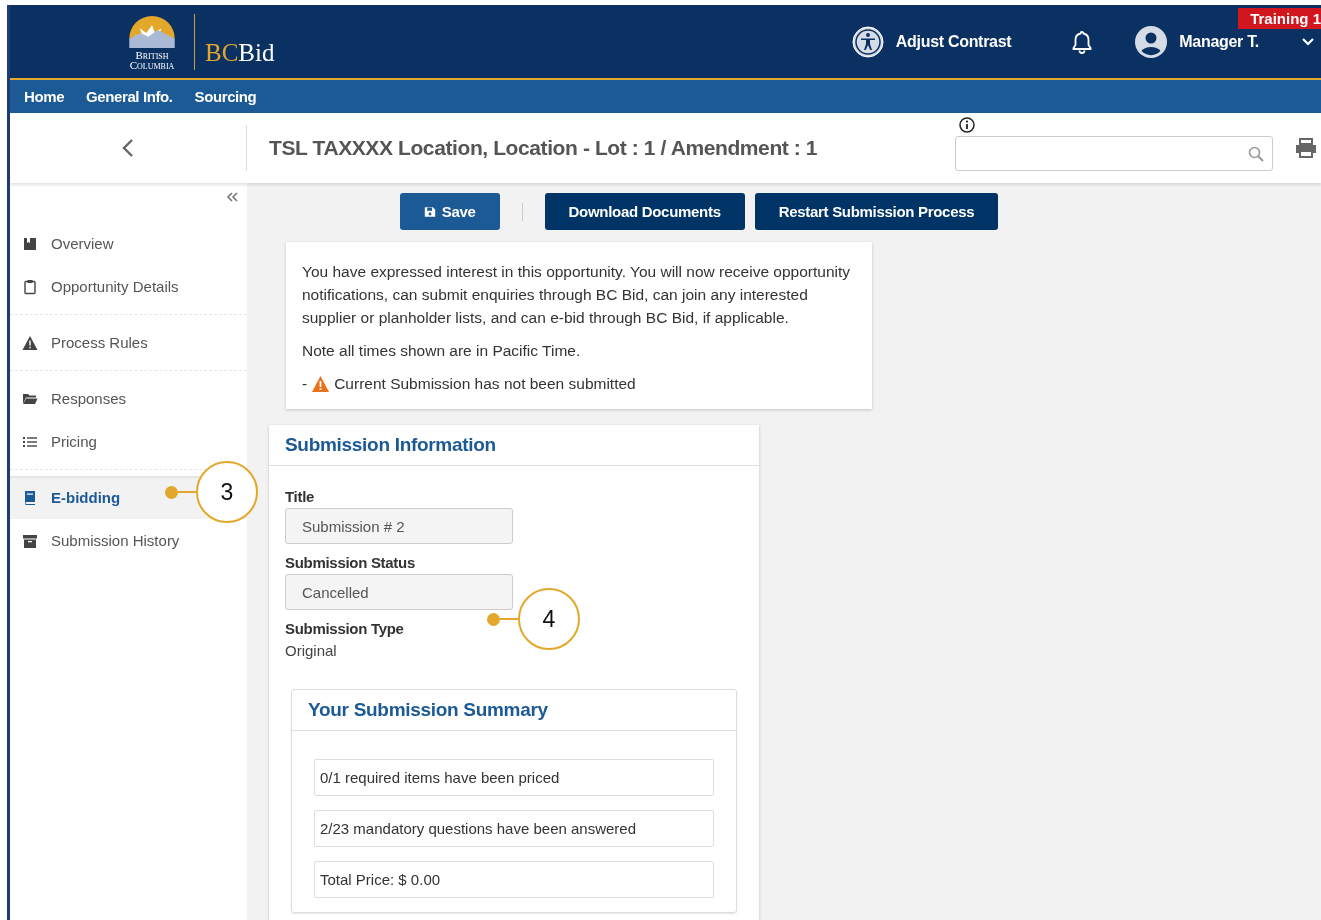  I want to click on field-label: Submission Type, so click(345, 628).